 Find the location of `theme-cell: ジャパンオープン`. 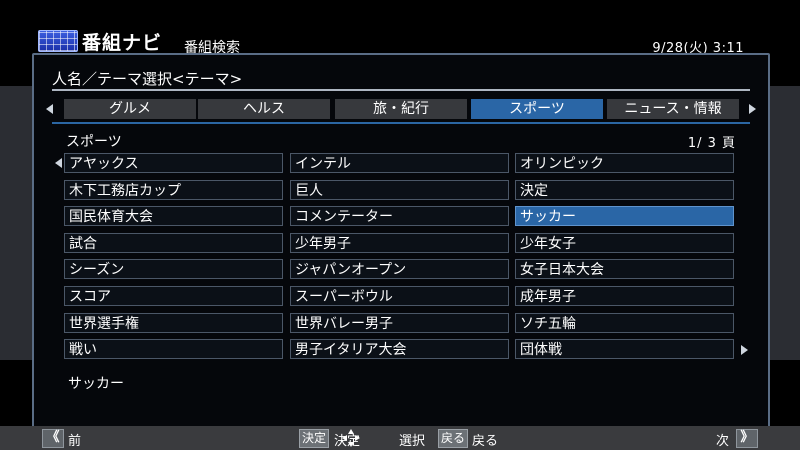

theme-cell: ジャパンオープン is located at coordinates (399, 269).